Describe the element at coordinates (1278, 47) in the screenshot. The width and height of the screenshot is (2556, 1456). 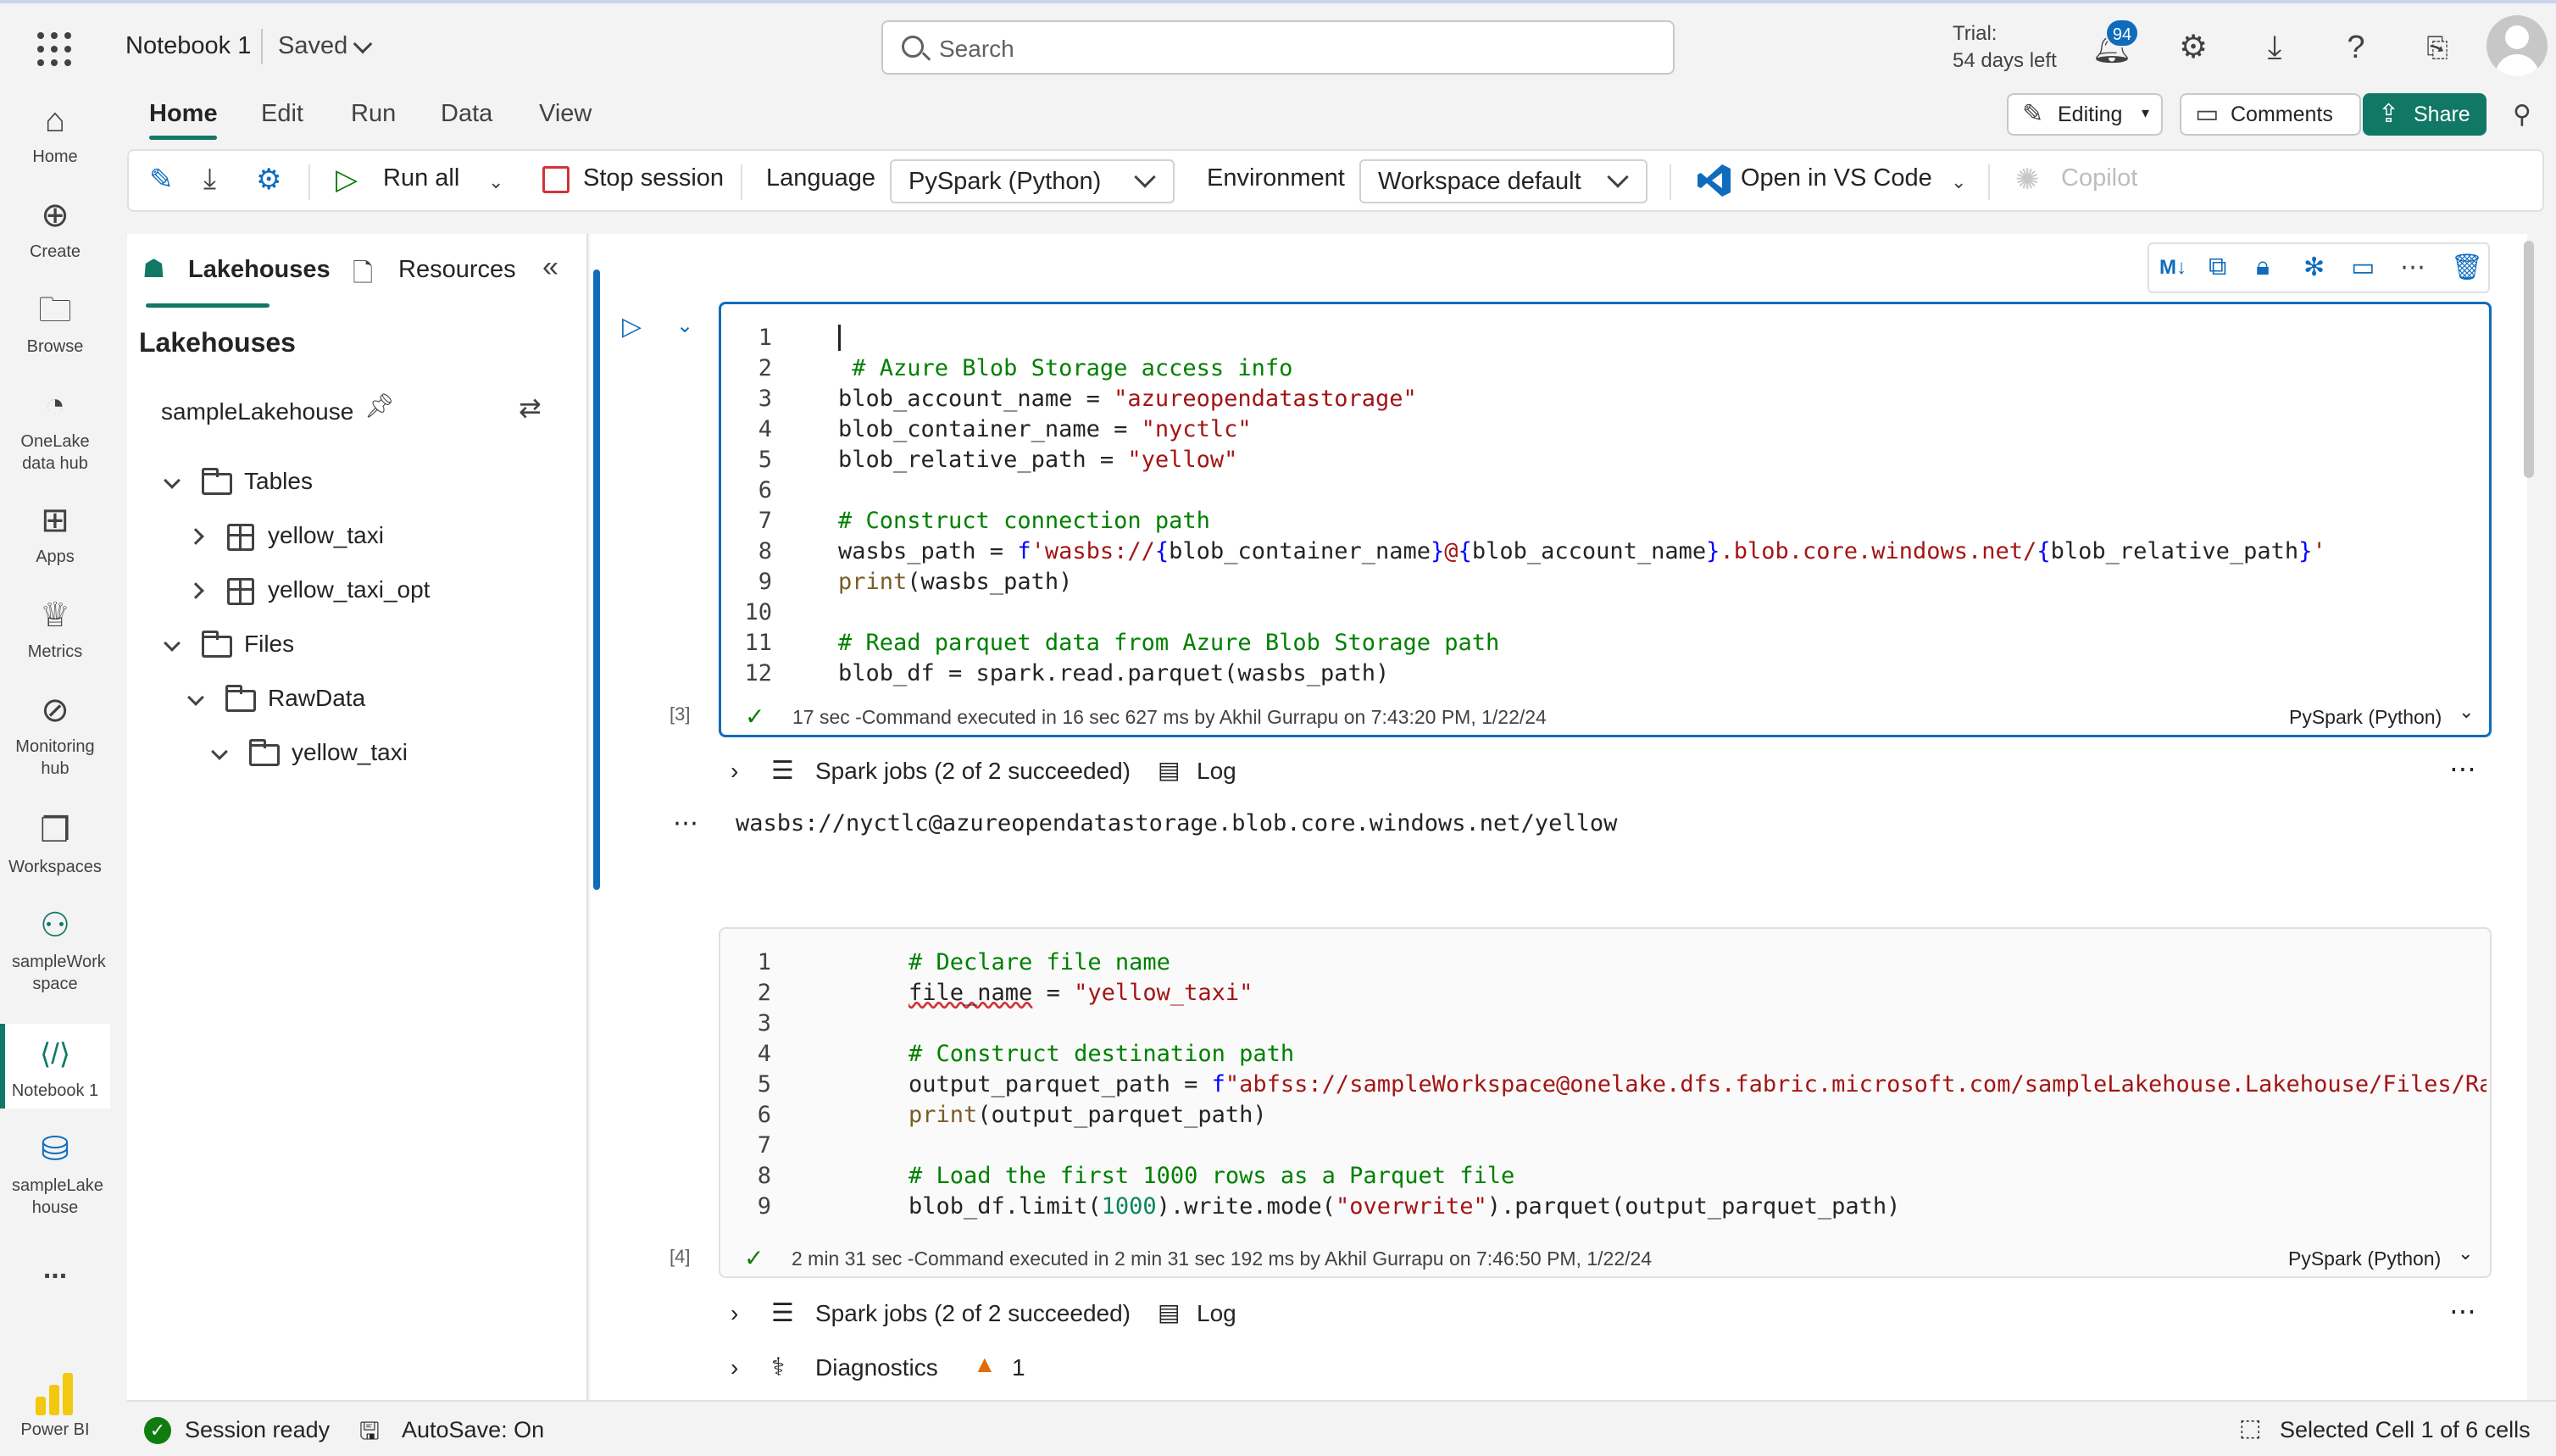
I see `search-input: Search` at that location.